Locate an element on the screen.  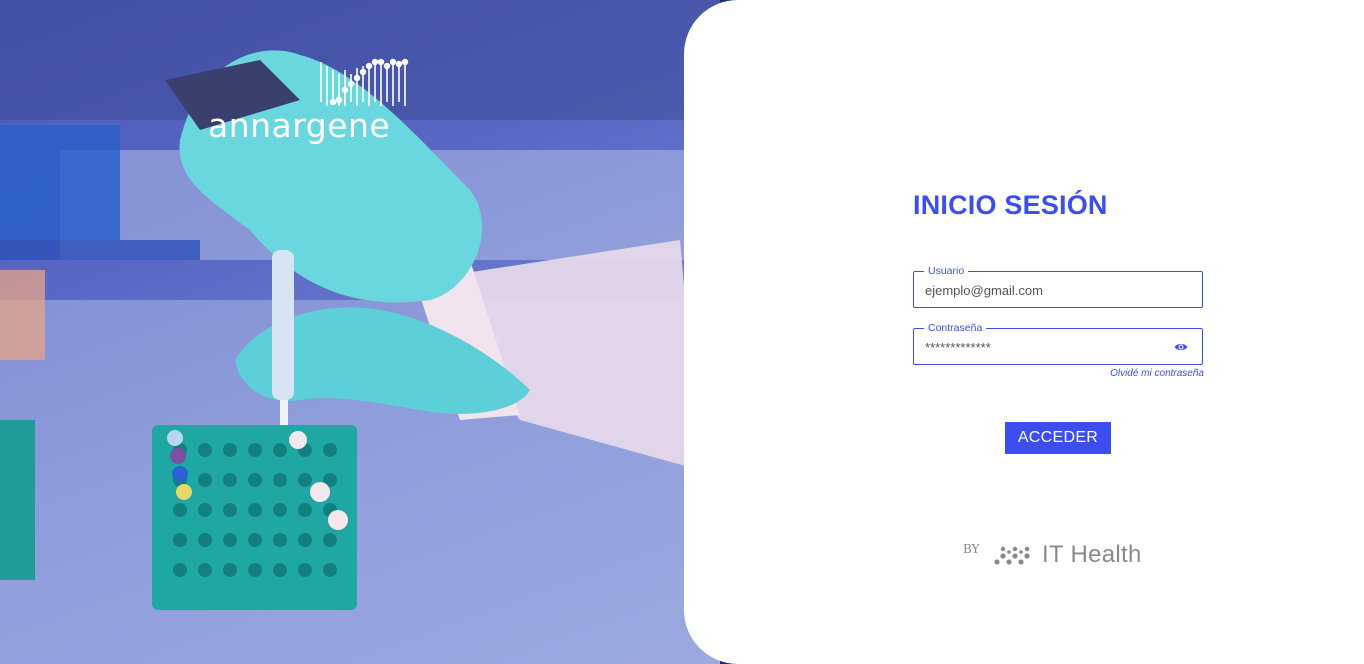
login-button: ACCEDER is located at coordinates (1058, 438).